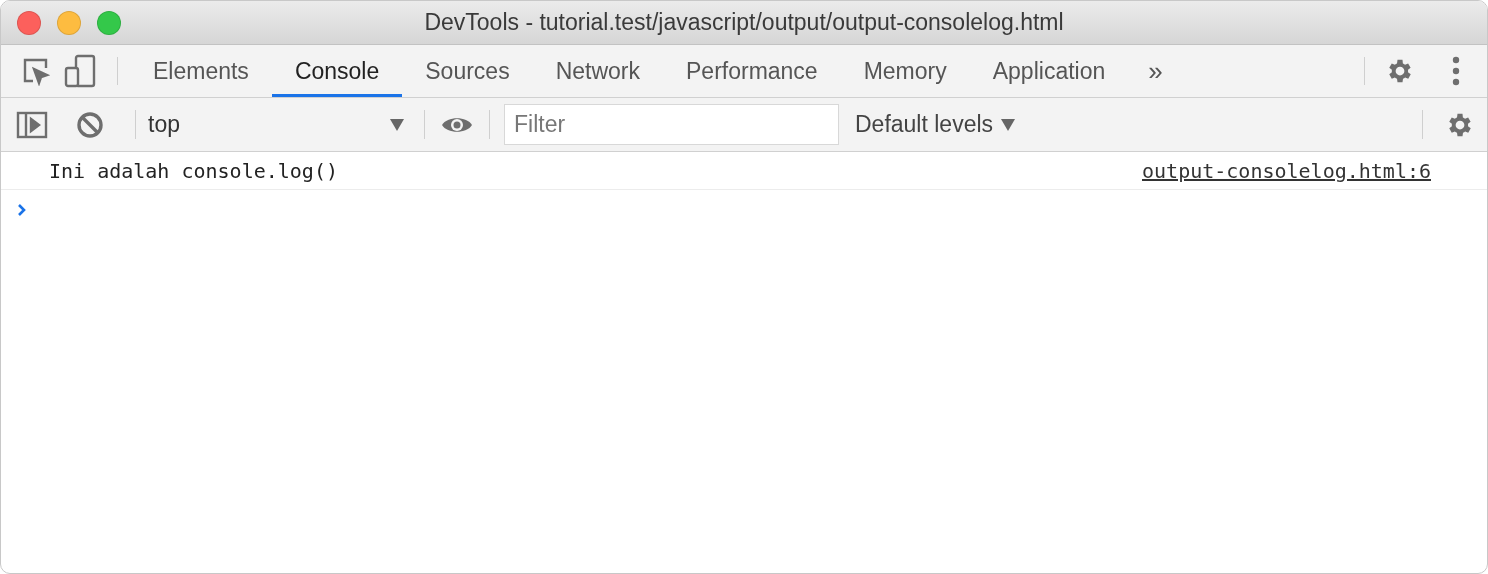  What do you see at coordinates (1155, 71) in the screenshot?
I see `more-tabs-button: »` at bounding box center [1155, 71].